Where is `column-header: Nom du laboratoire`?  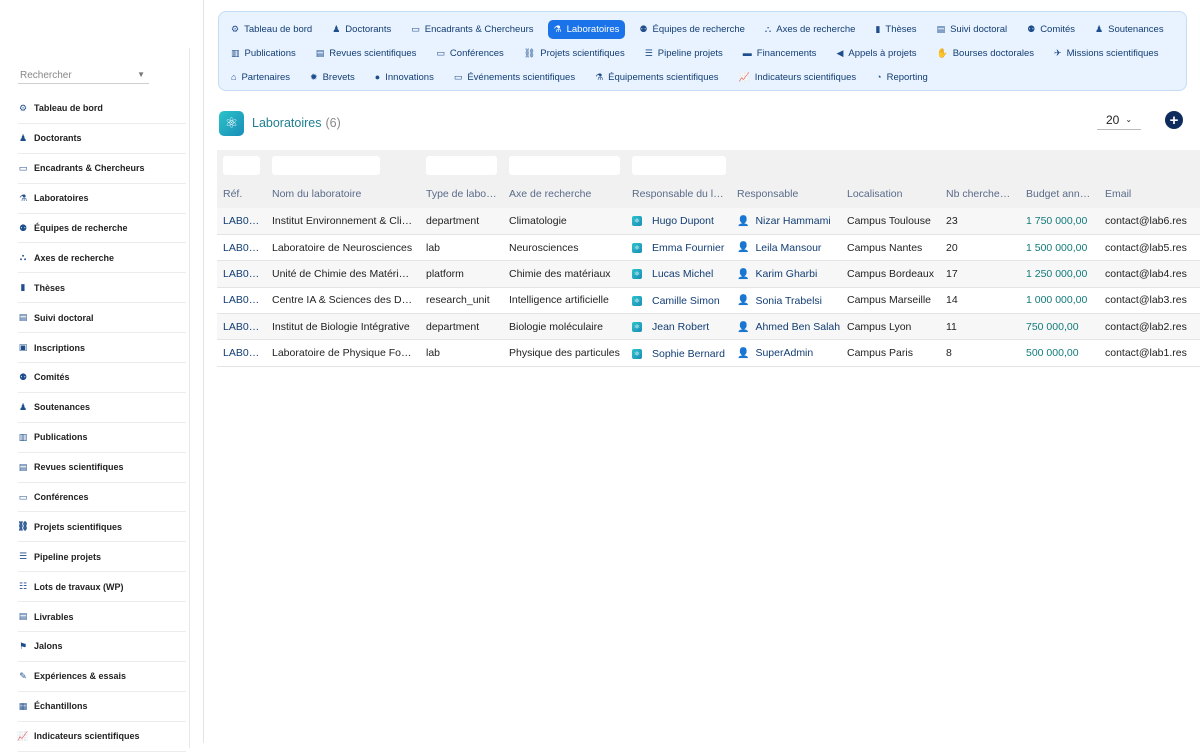 column-header: Nom du laboratoire is located at coordinates (343, 194).